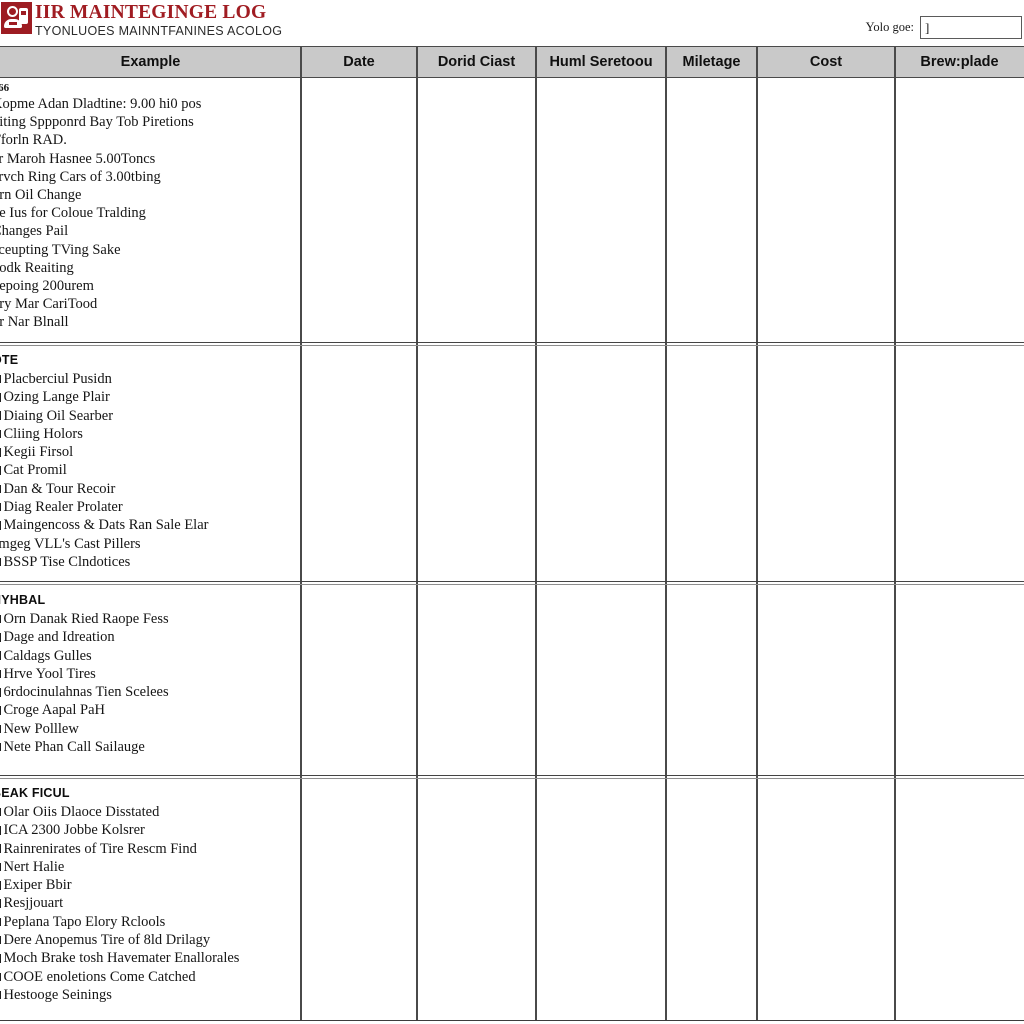  I want to click on example-row-text: Changes Pail, so click(34, 231).